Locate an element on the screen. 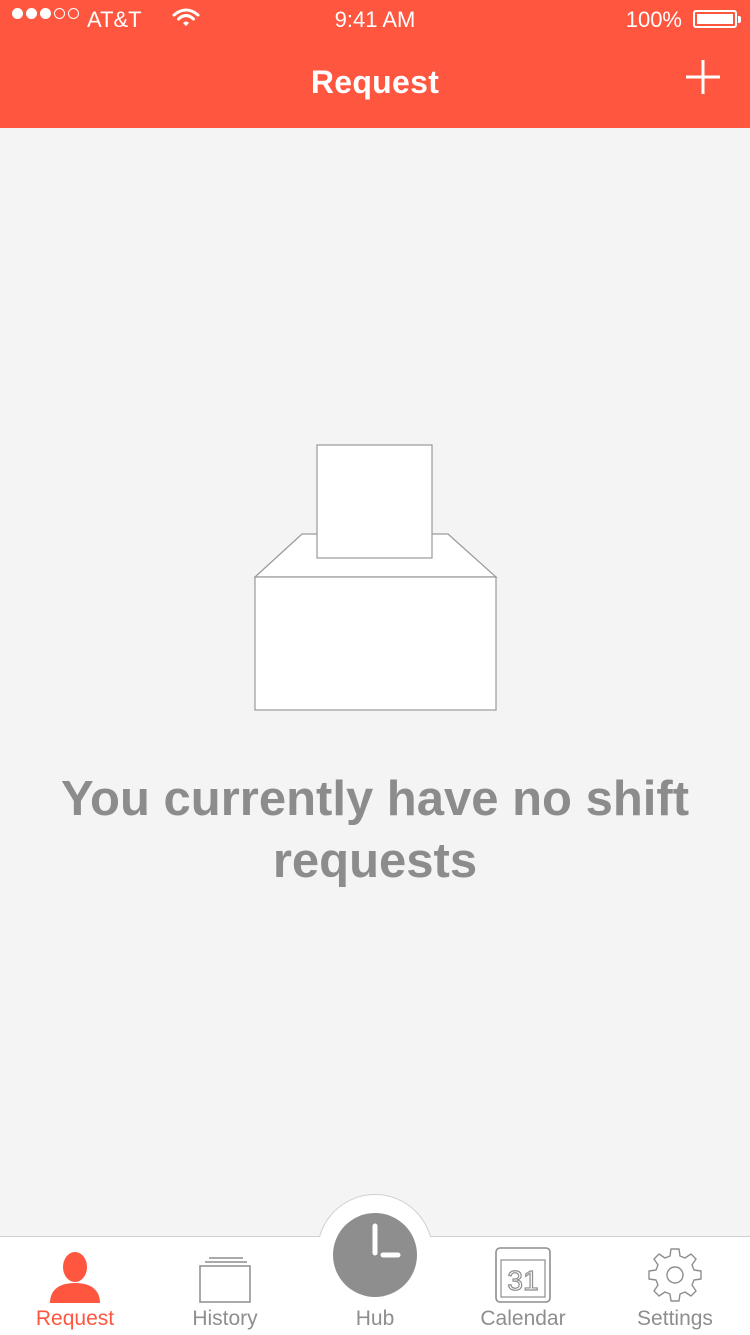  tab-label: Request is located at coordinates (75, 1318).